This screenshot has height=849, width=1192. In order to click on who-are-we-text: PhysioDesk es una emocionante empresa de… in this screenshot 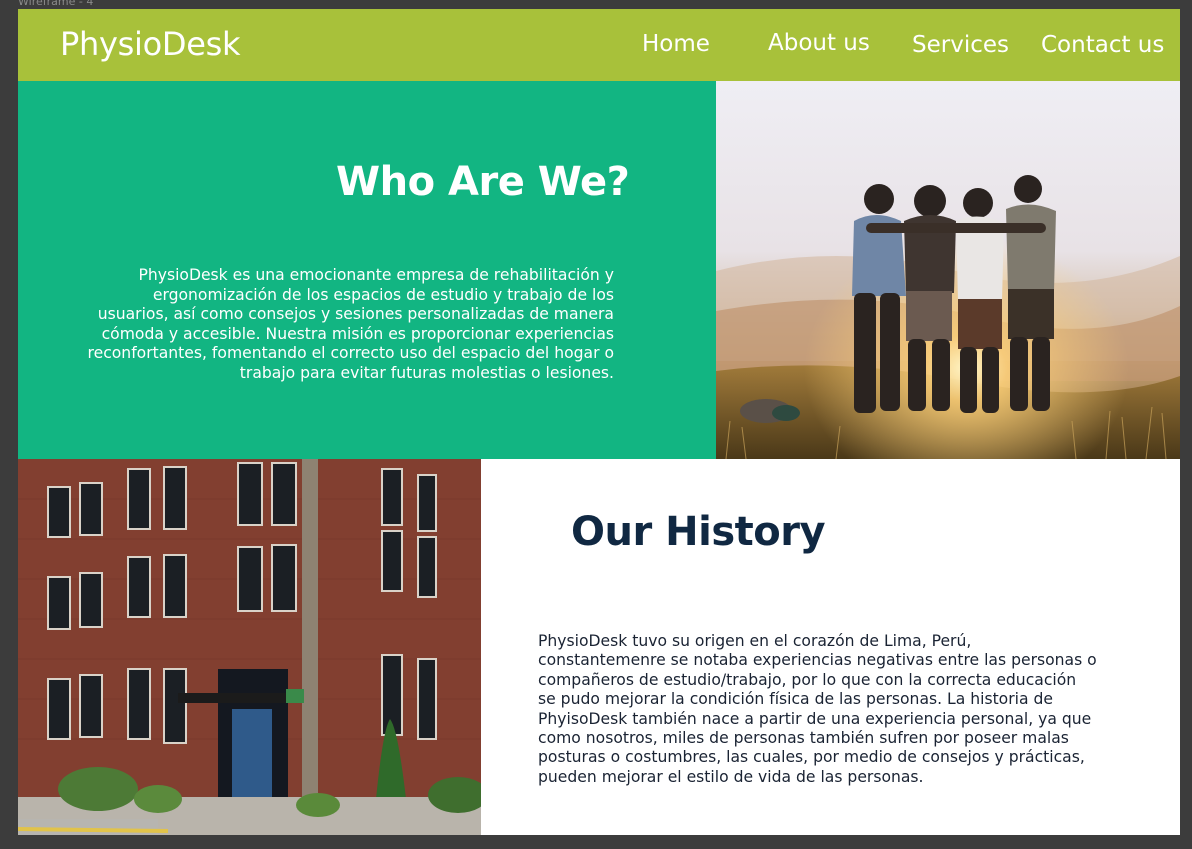, I will do `click(350, 324)`.